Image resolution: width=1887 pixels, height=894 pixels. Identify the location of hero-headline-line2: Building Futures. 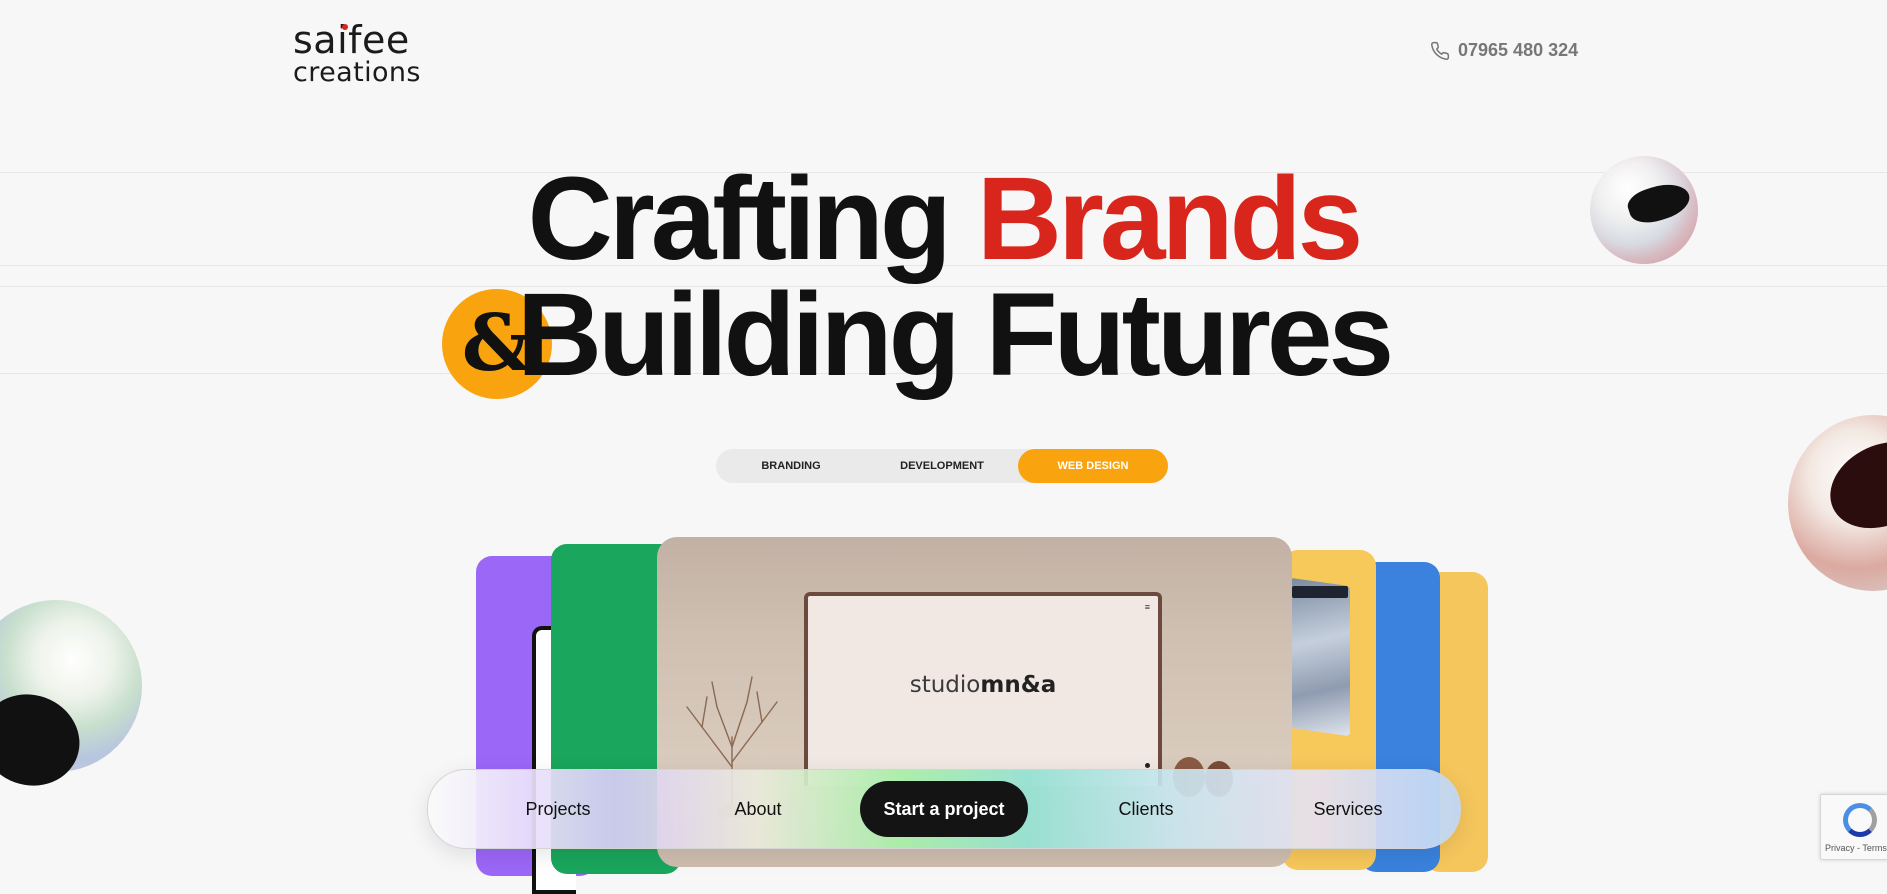
(955, 335).